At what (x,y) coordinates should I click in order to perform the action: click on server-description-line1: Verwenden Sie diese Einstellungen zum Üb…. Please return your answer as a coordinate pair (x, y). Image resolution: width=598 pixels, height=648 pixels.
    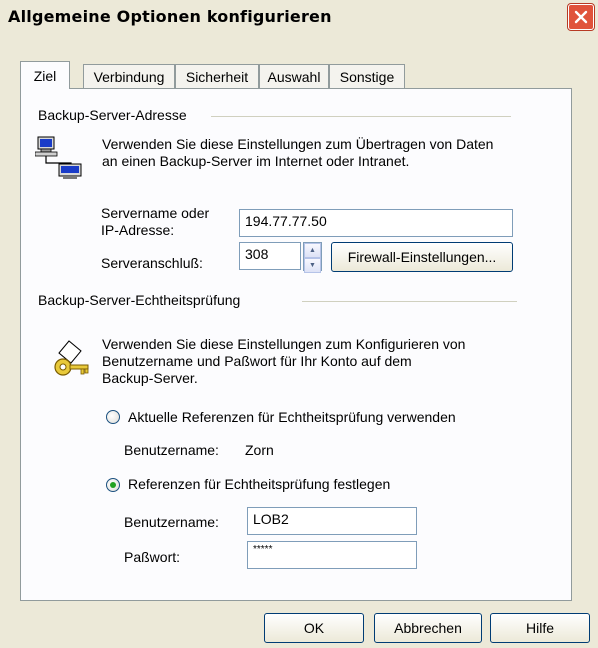
    Looking at the image, I should click on (298, 144).